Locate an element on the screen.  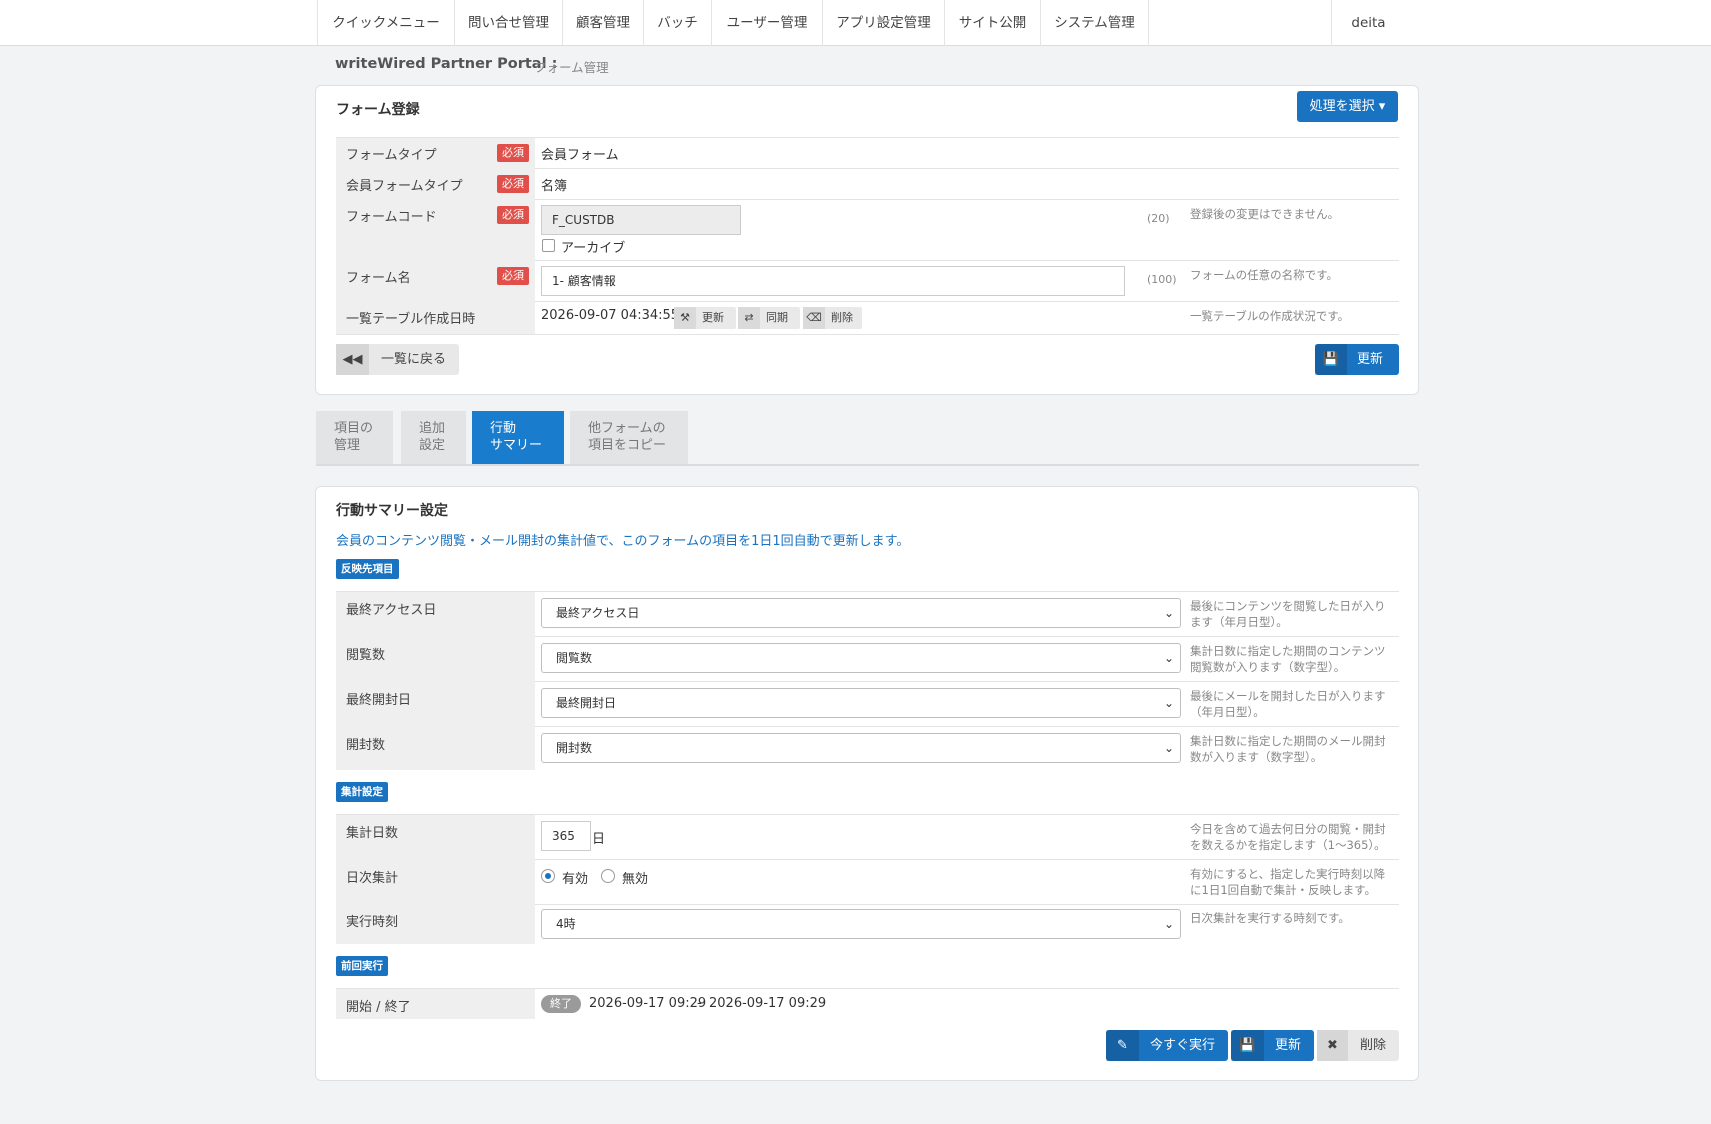
nav-site-publish: サイト公開 is located at coordinates (992, 23).